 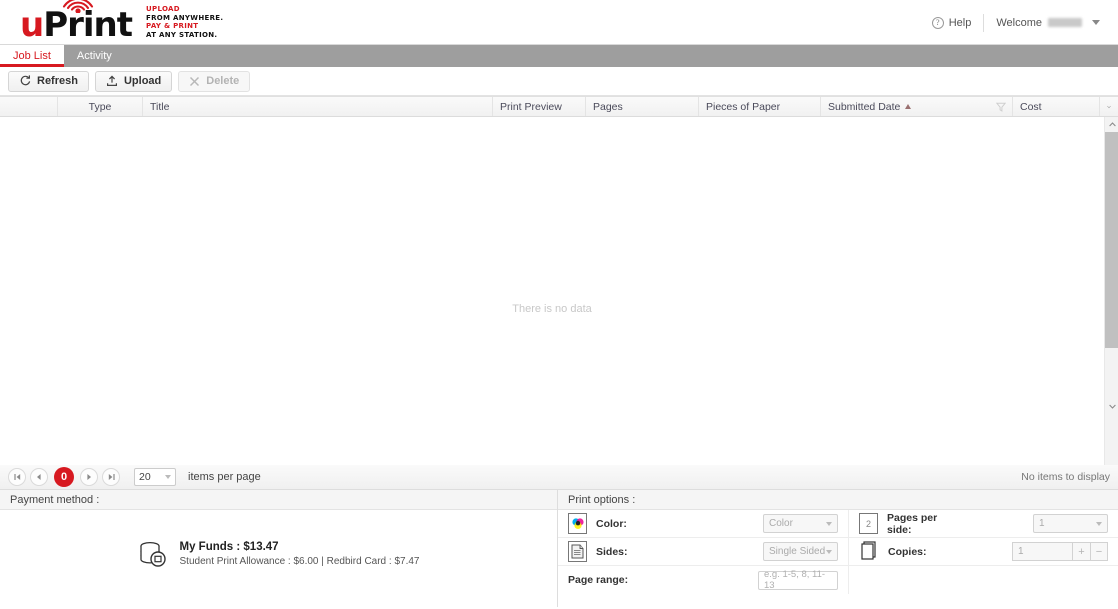 I want to click on last-page-icon, so click(x=111, y=477).